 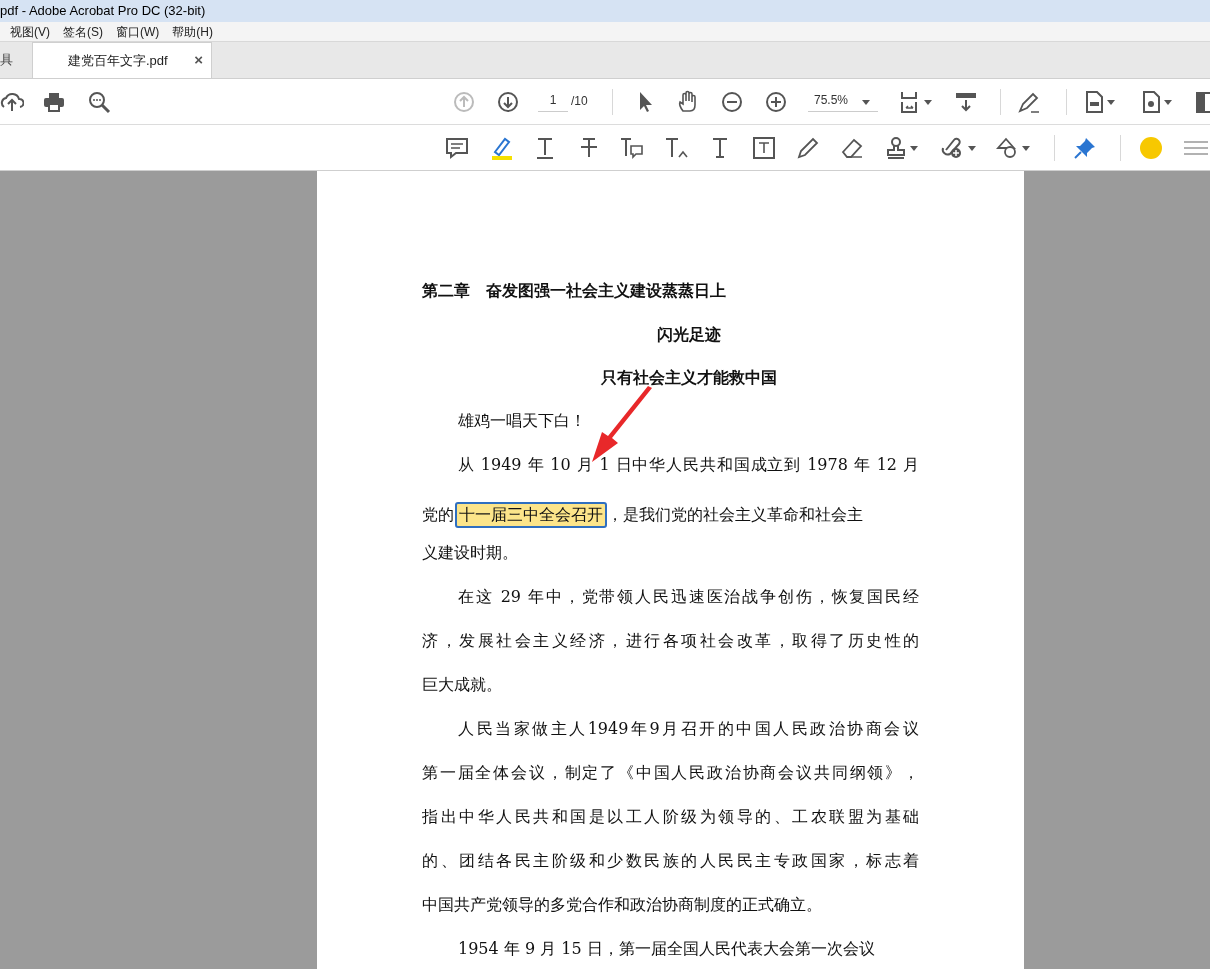 What do you see at coordinates (666, 949) in the screenshot?
I see `paragraph: 1954 年 9 月 15 日，第一届全国人民代表大会第一次会议` at bounding box center [666, 949].